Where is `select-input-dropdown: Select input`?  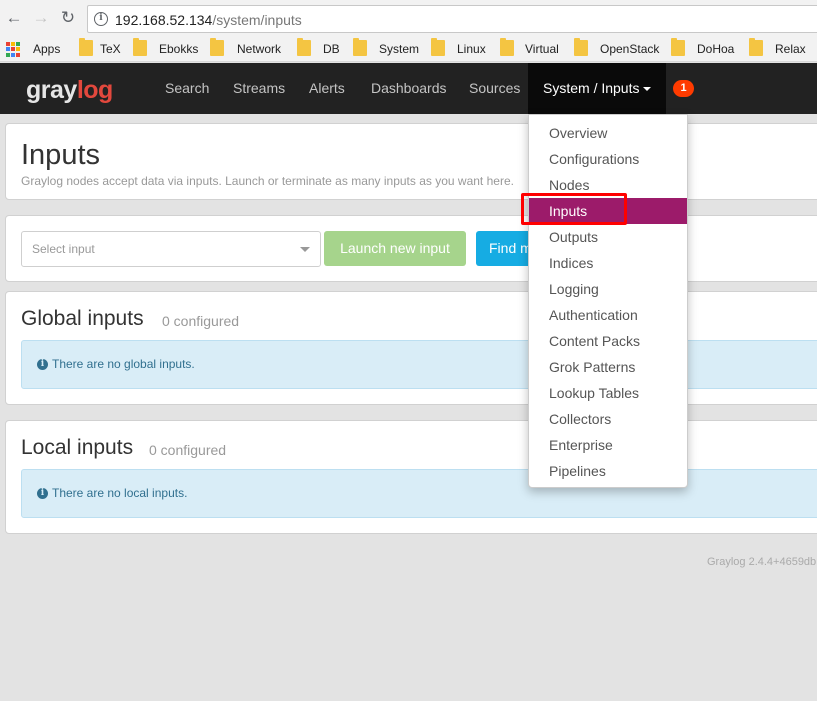
select-input-dropdown: Select input is located at coordinates (171, 249).